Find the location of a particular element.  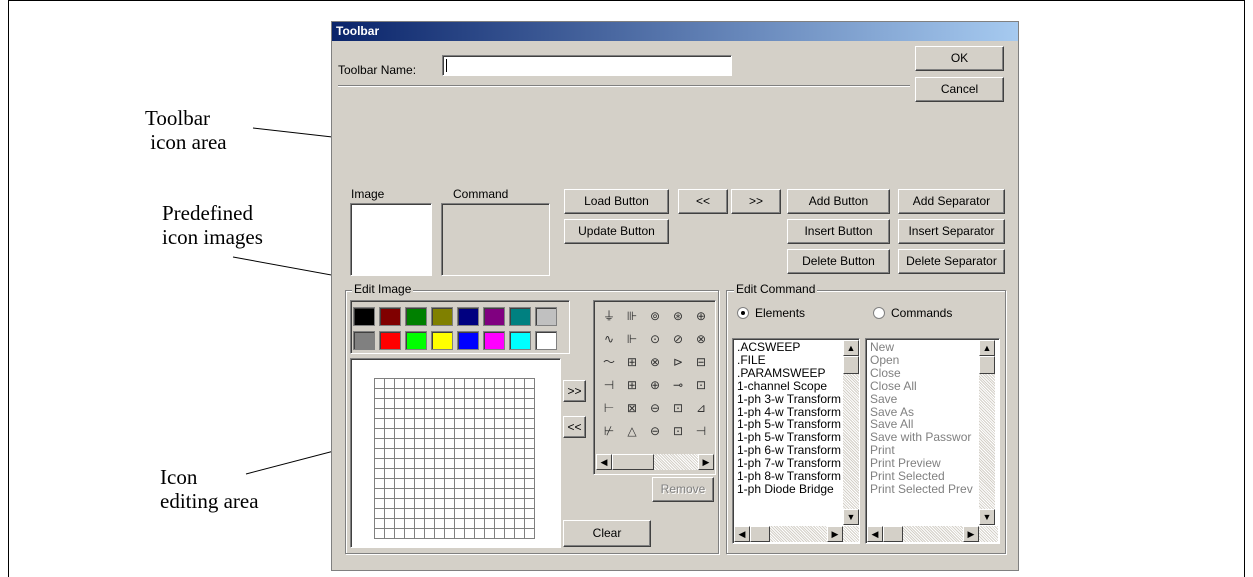

predefined-icon: ⊩ is located at coordinates (632, 339).